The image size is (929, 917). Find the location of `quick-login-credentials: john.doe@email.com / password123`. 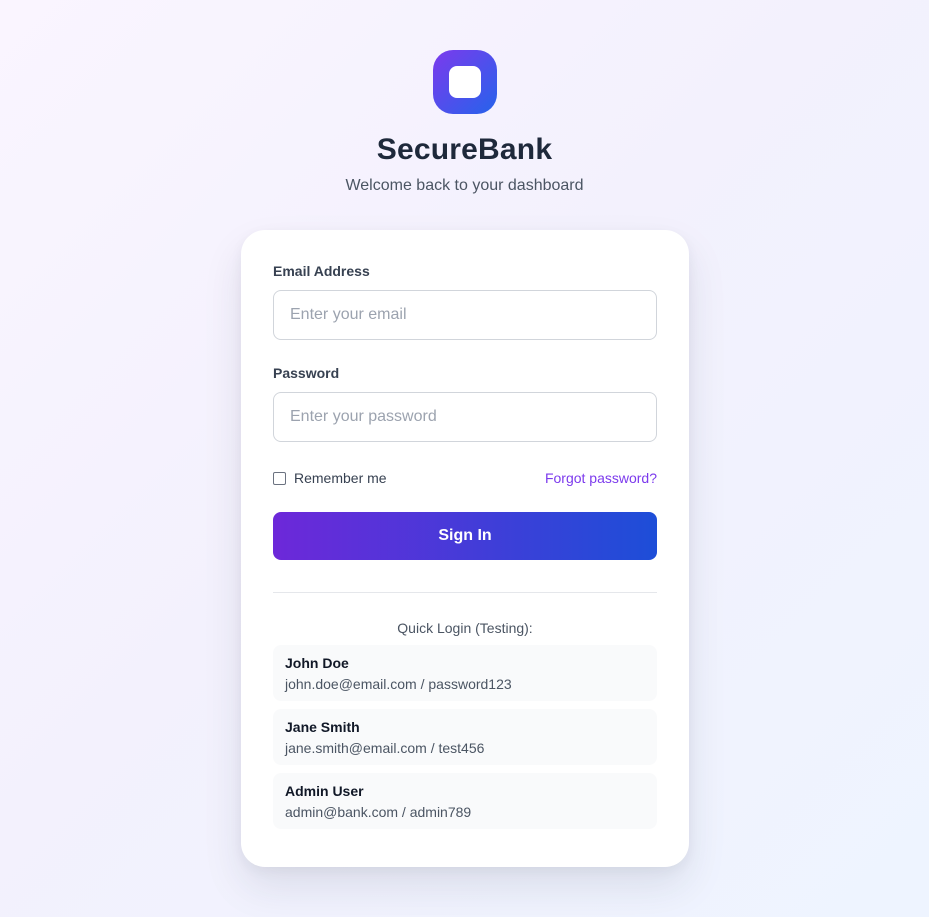

quick-login-credentials: john.doe@email.com / password123 is located at coordinates (398, 684).